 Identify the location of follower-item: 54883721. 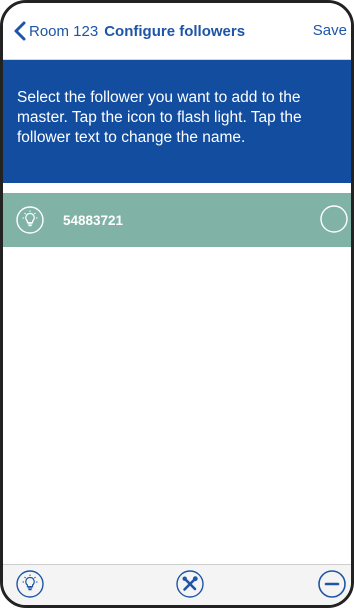
(177, 220).